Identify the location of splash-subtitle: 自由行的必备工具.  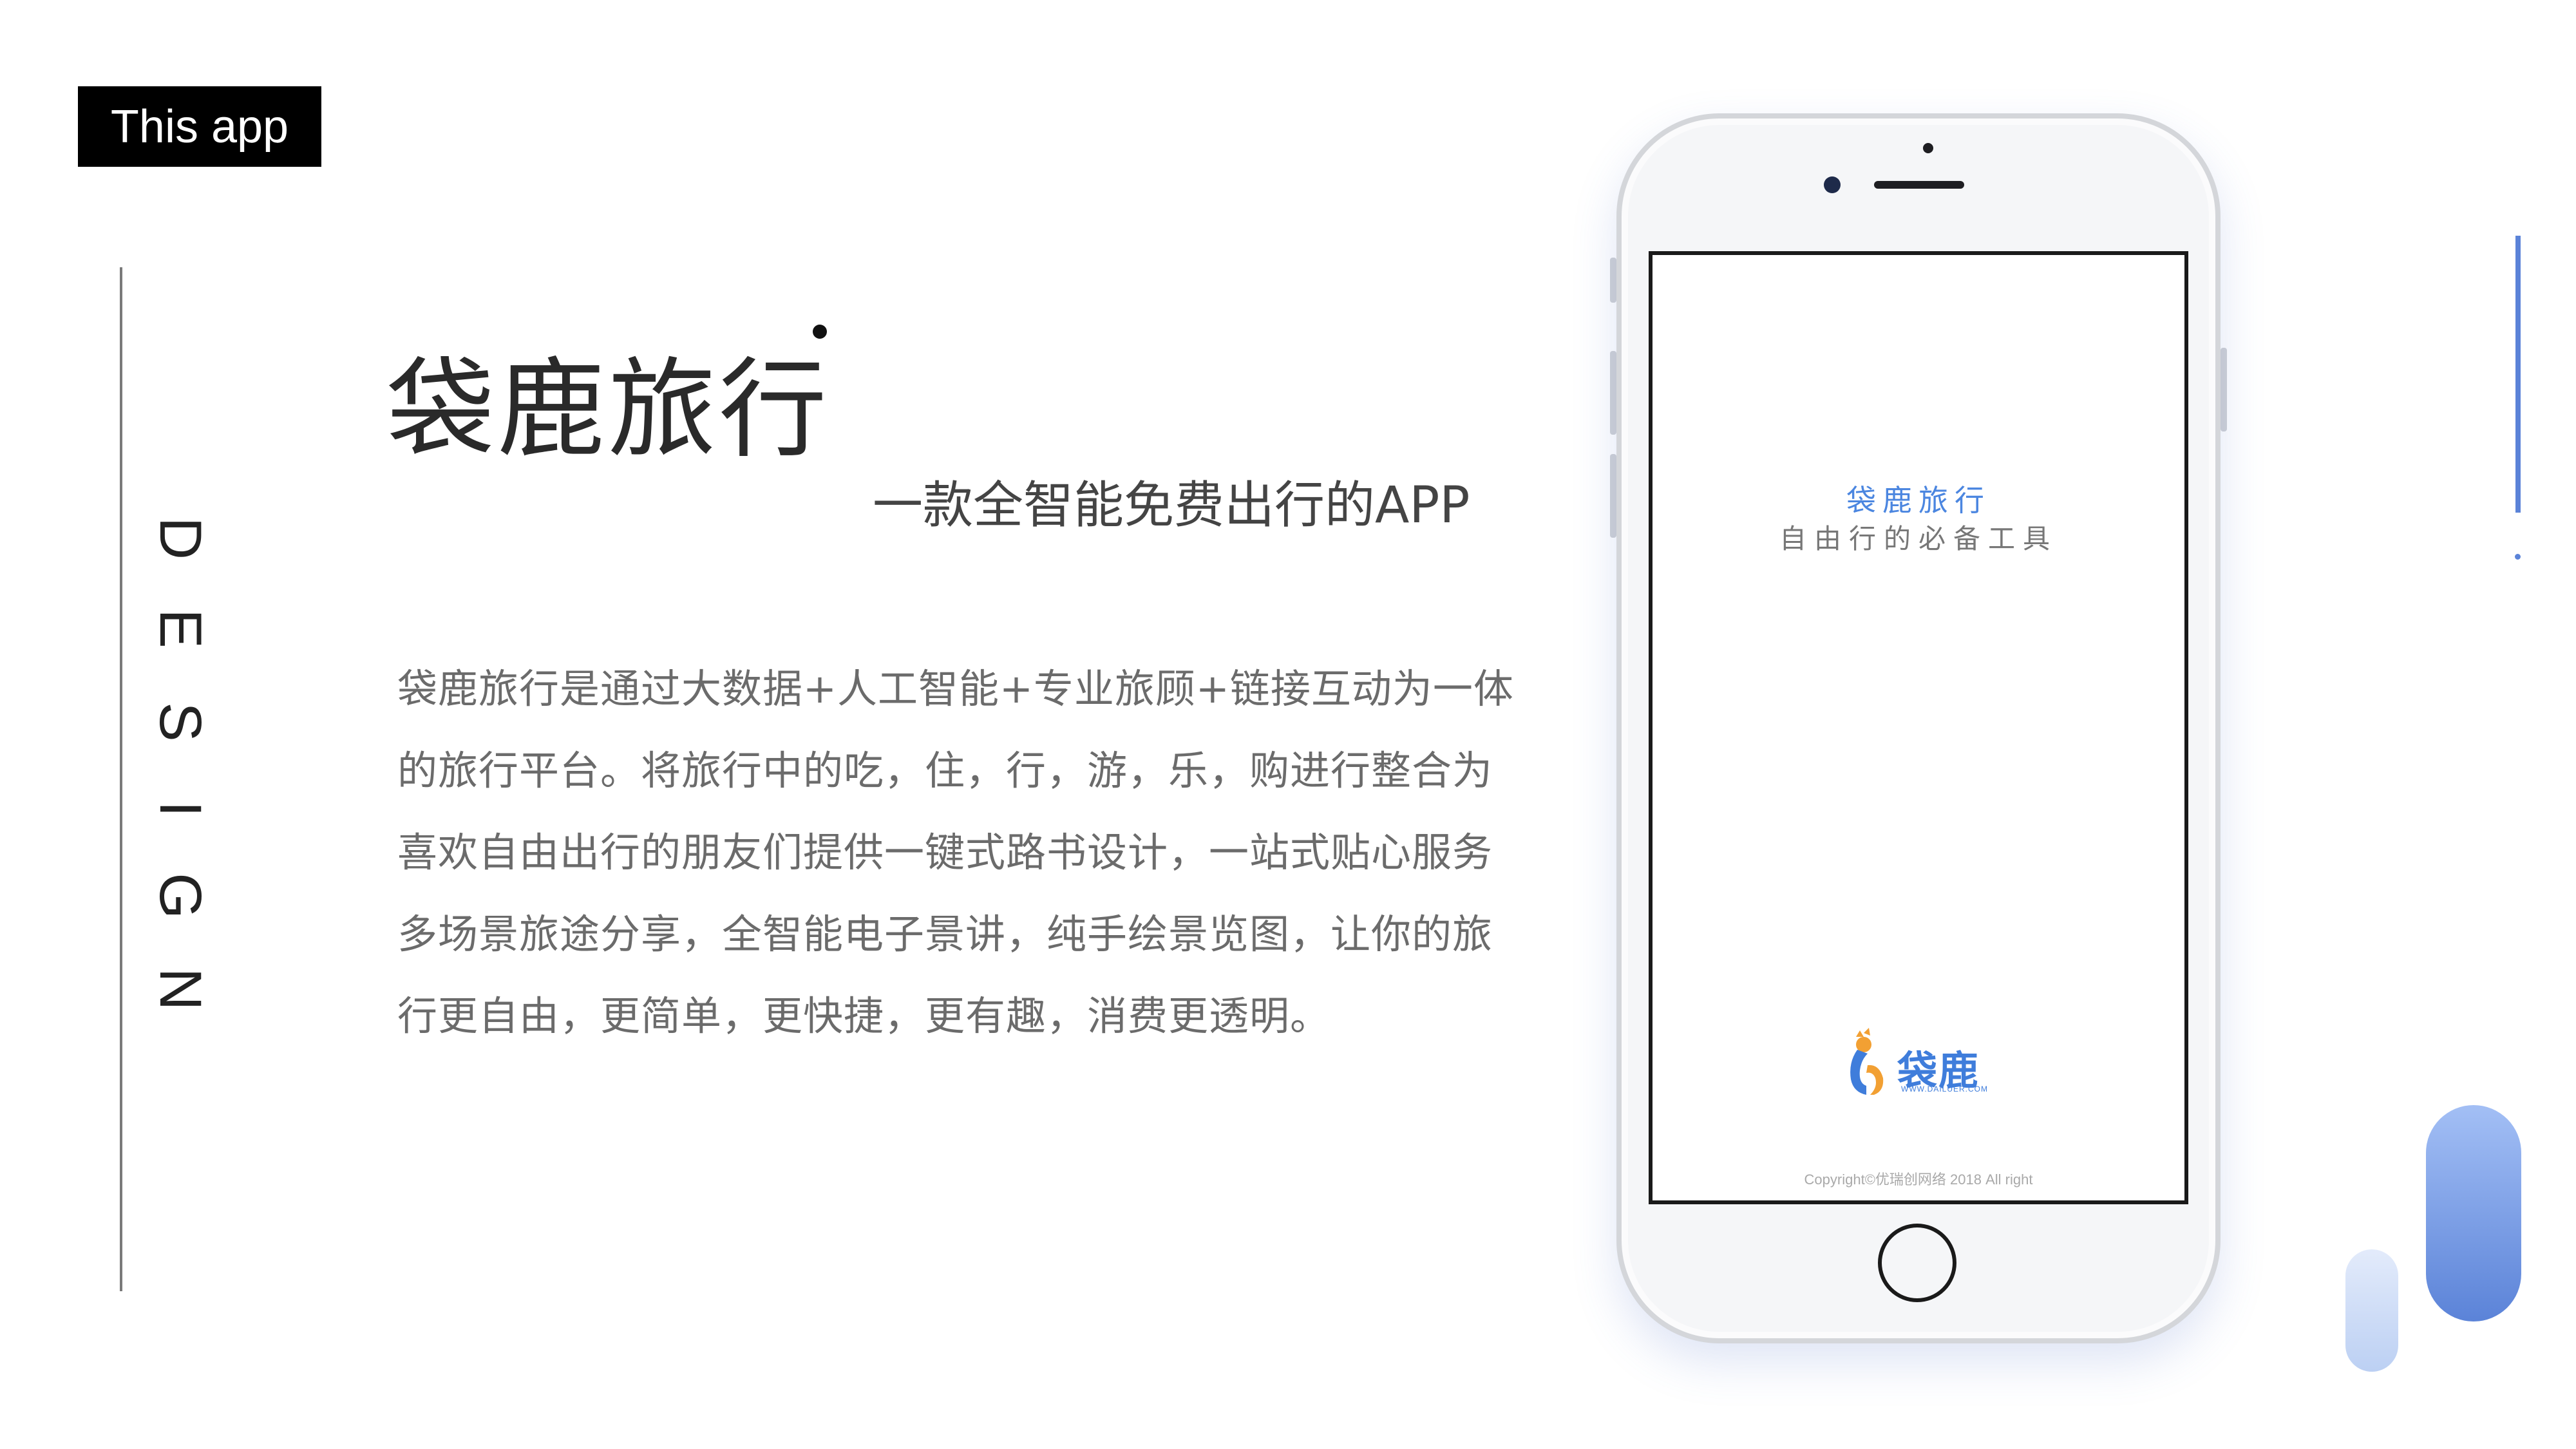
(1919, 538).